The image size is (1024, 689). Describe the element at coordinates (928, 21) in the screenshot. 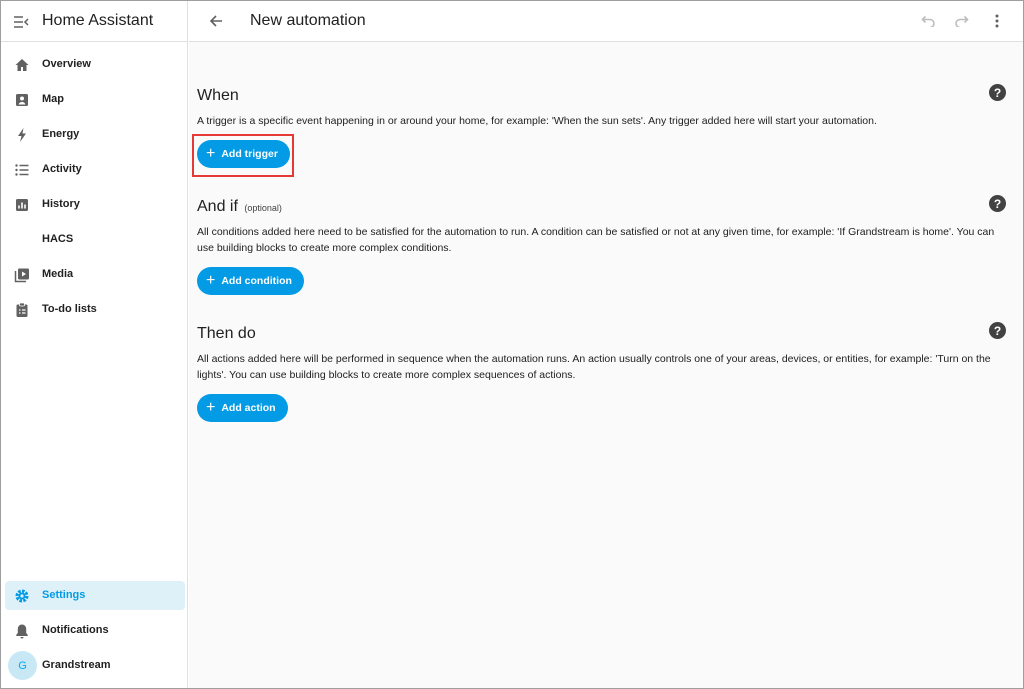

I see `undo-icon` at that location.